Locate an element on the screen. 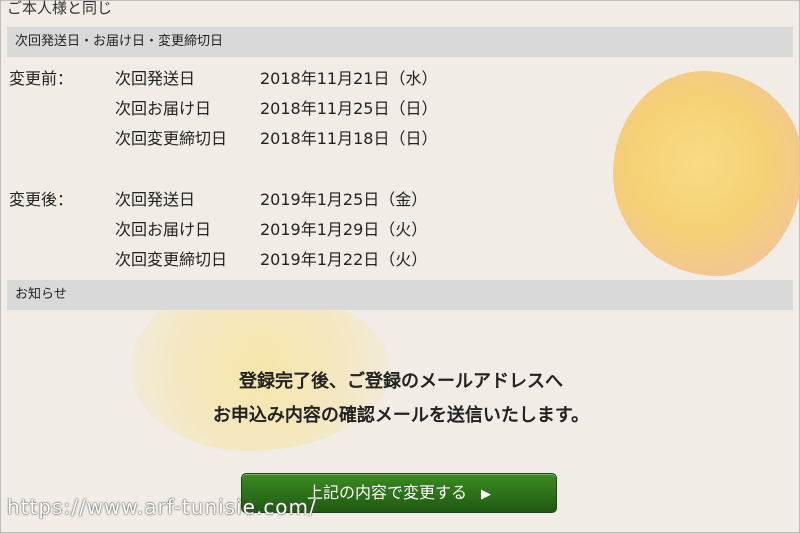 This screenshot has width=800, height=533. schedule-section-header: 次回発送日・お届け日・変更締切日 is located at coordinates (400, 42).